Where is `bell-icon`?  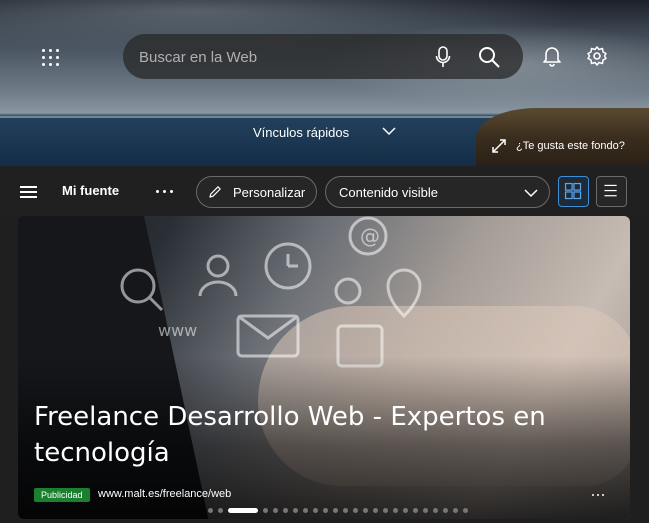
bell-icon is located at coordinates (552, 56).